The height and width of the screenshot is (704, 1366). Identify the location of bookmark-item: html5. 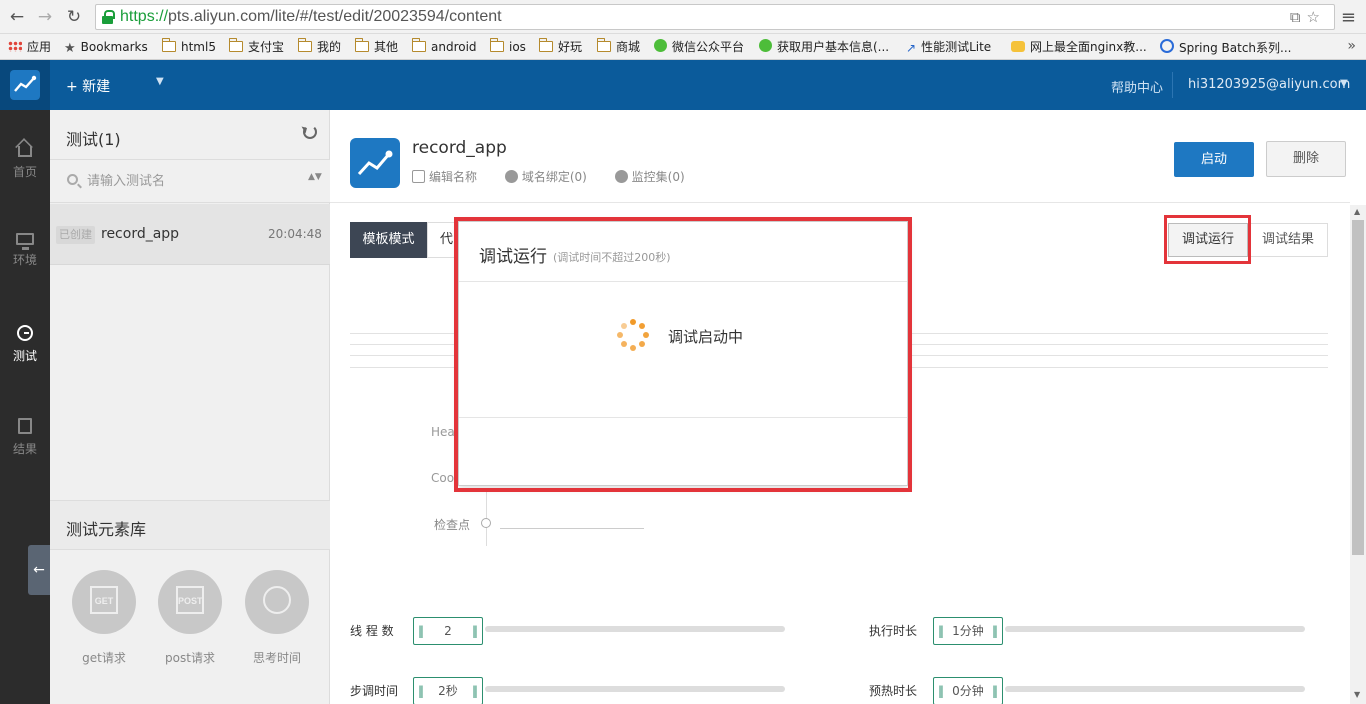
(189, 46).